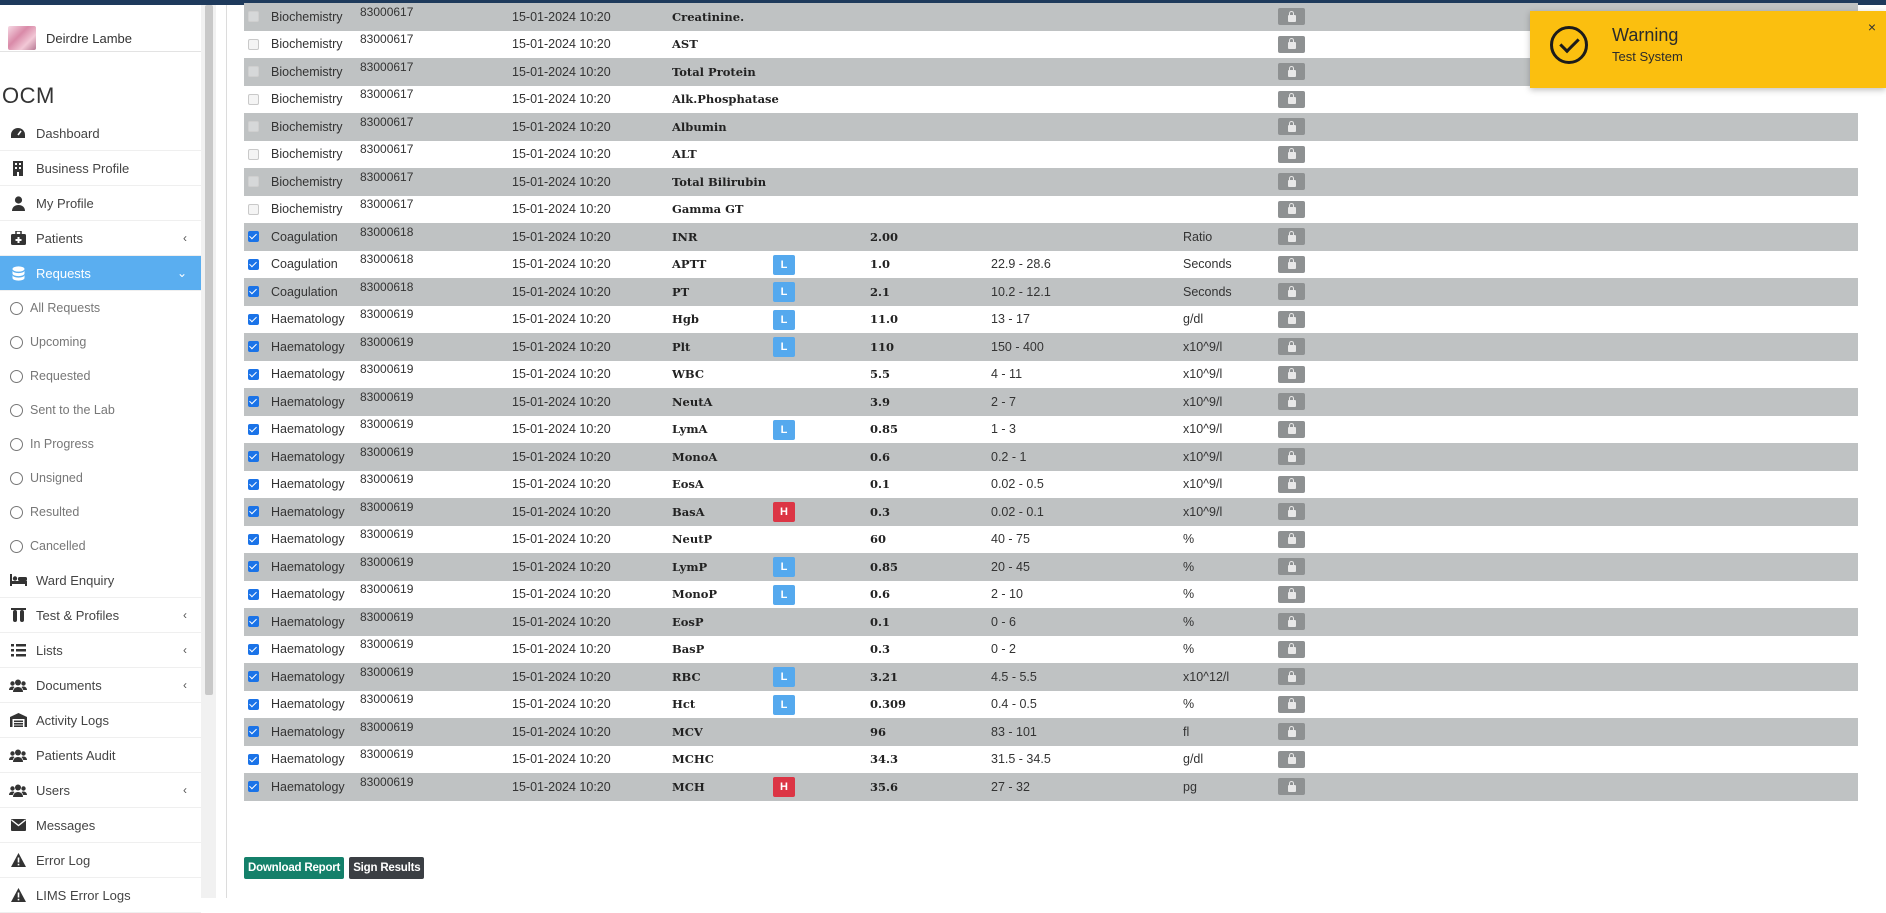  I want to click on date-cell: 15-01-2024 10:20, so click(561, 484).